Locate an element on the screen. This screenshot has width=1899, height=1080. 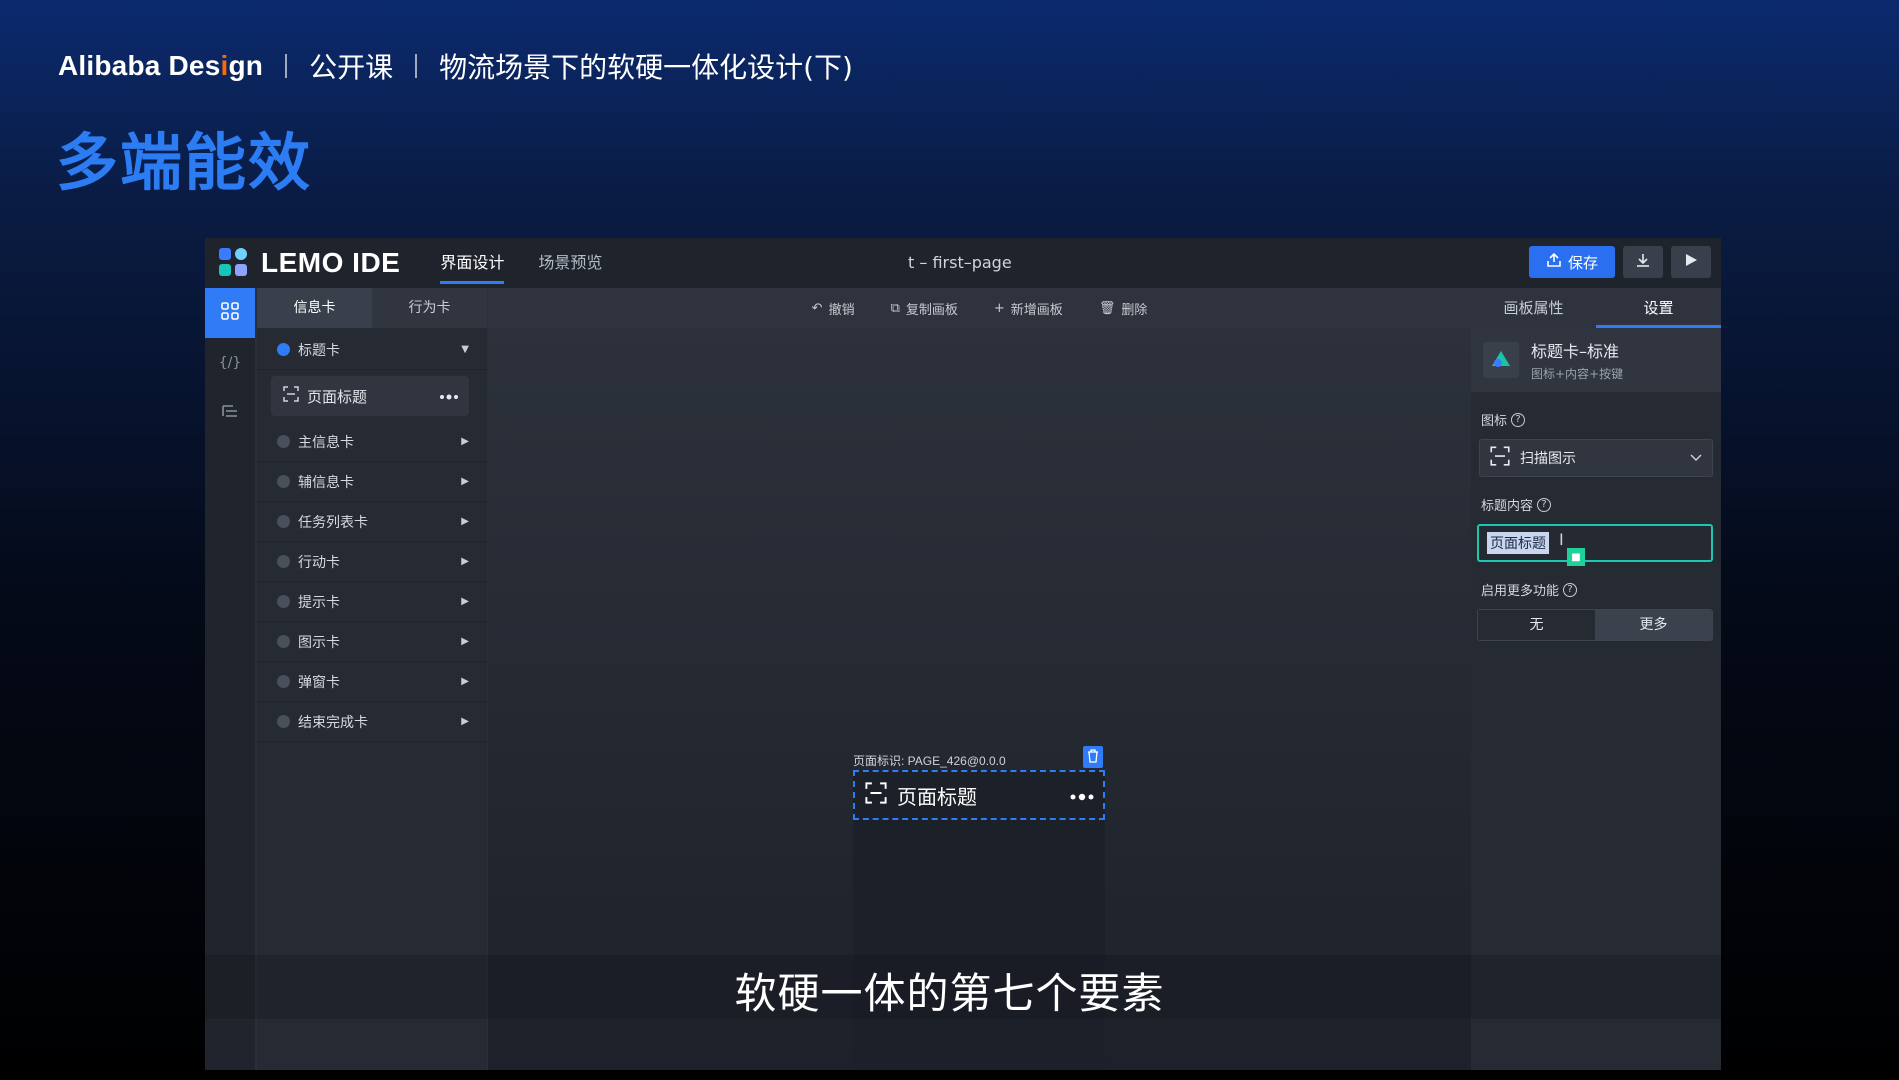
component-page-title: 页面标题 is located at coordinates (370, 396).